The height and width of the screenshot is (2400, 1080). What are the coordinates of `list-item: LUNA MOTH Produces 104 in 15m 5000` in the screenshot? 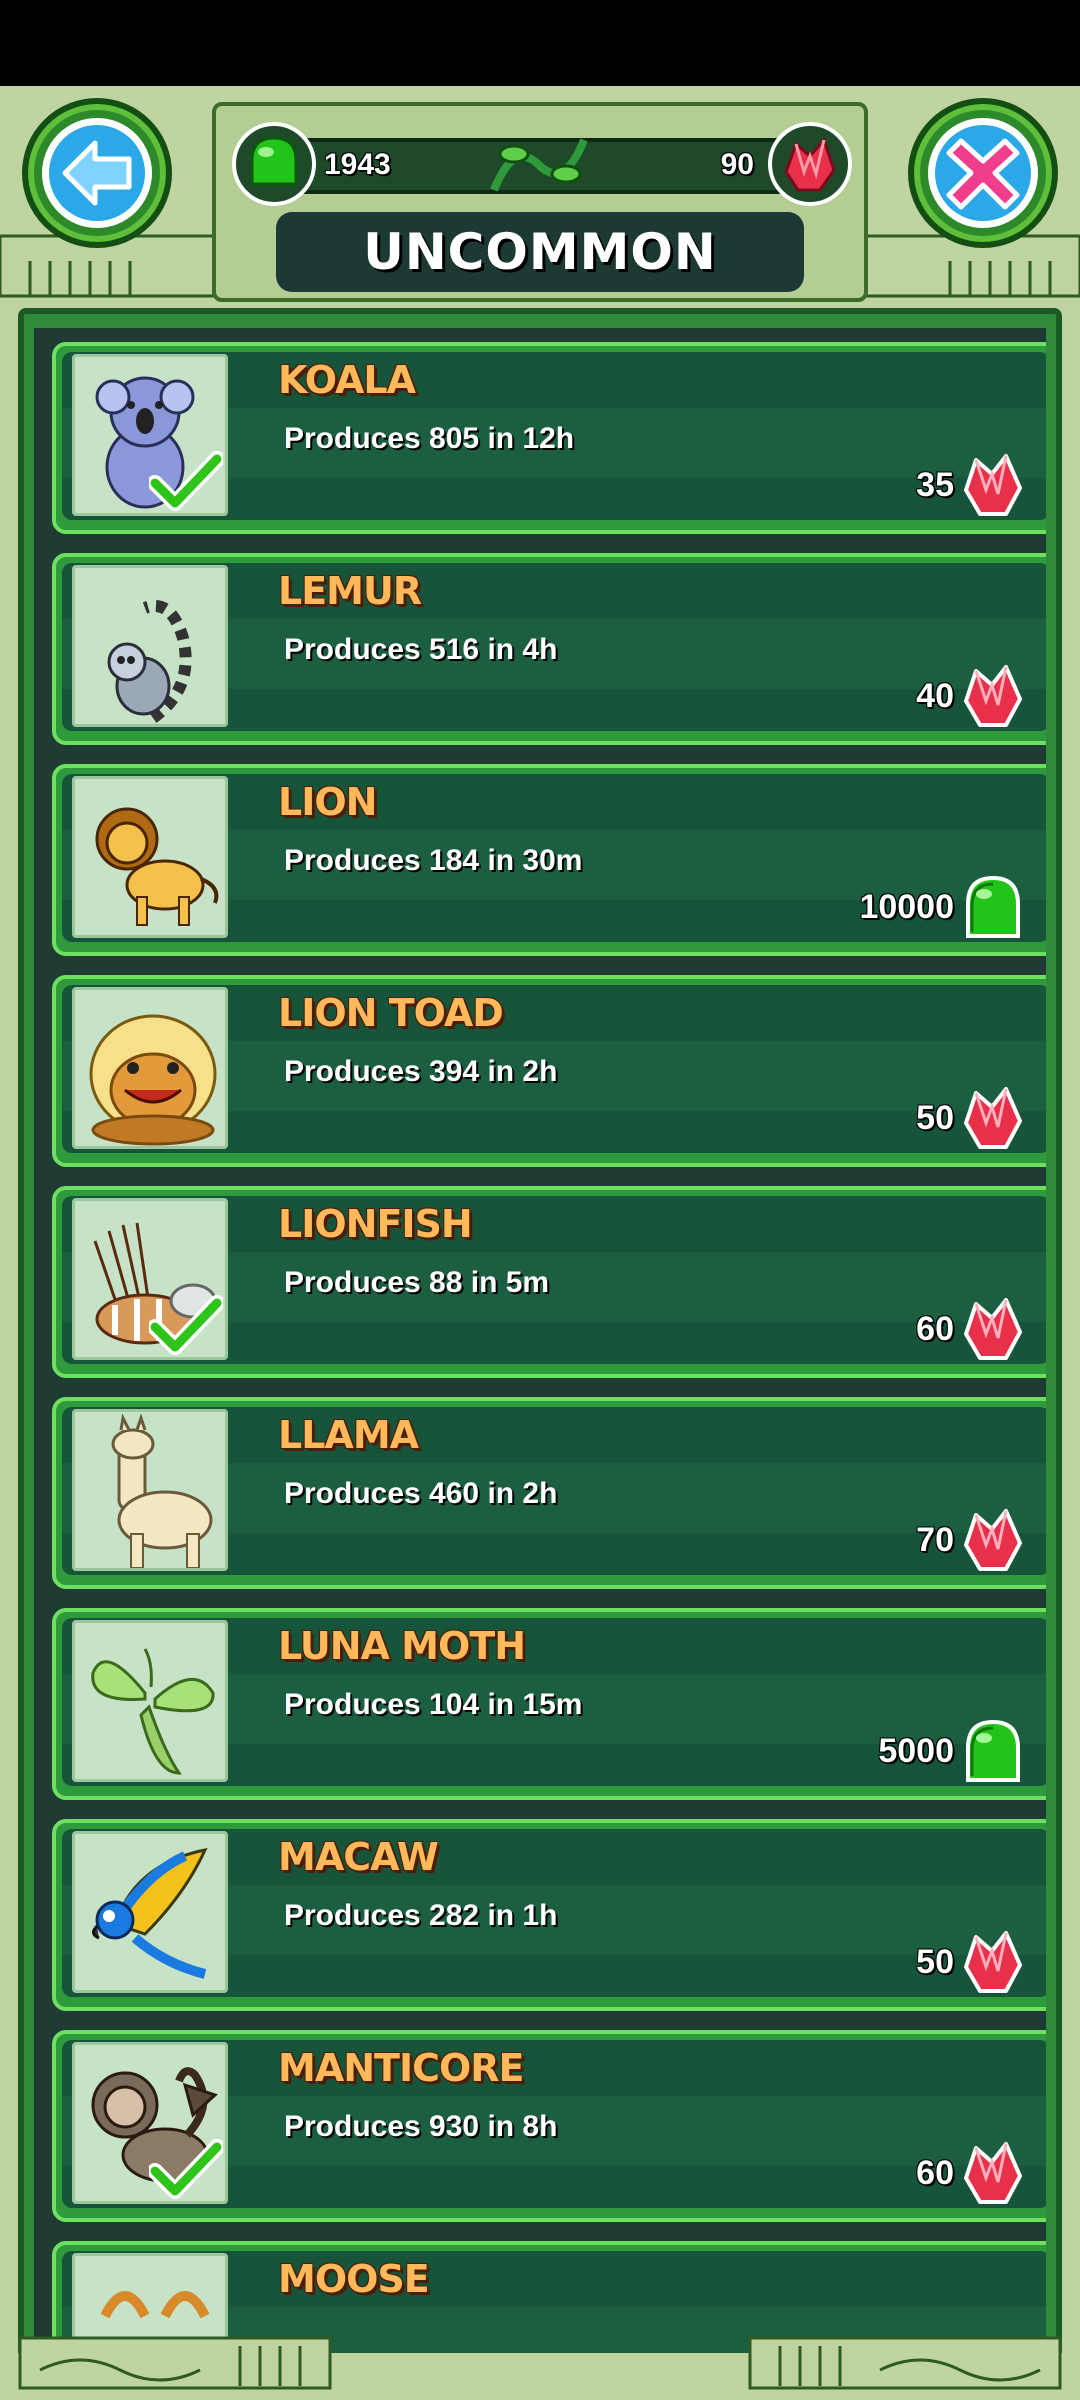 It's located at (549, 1704).